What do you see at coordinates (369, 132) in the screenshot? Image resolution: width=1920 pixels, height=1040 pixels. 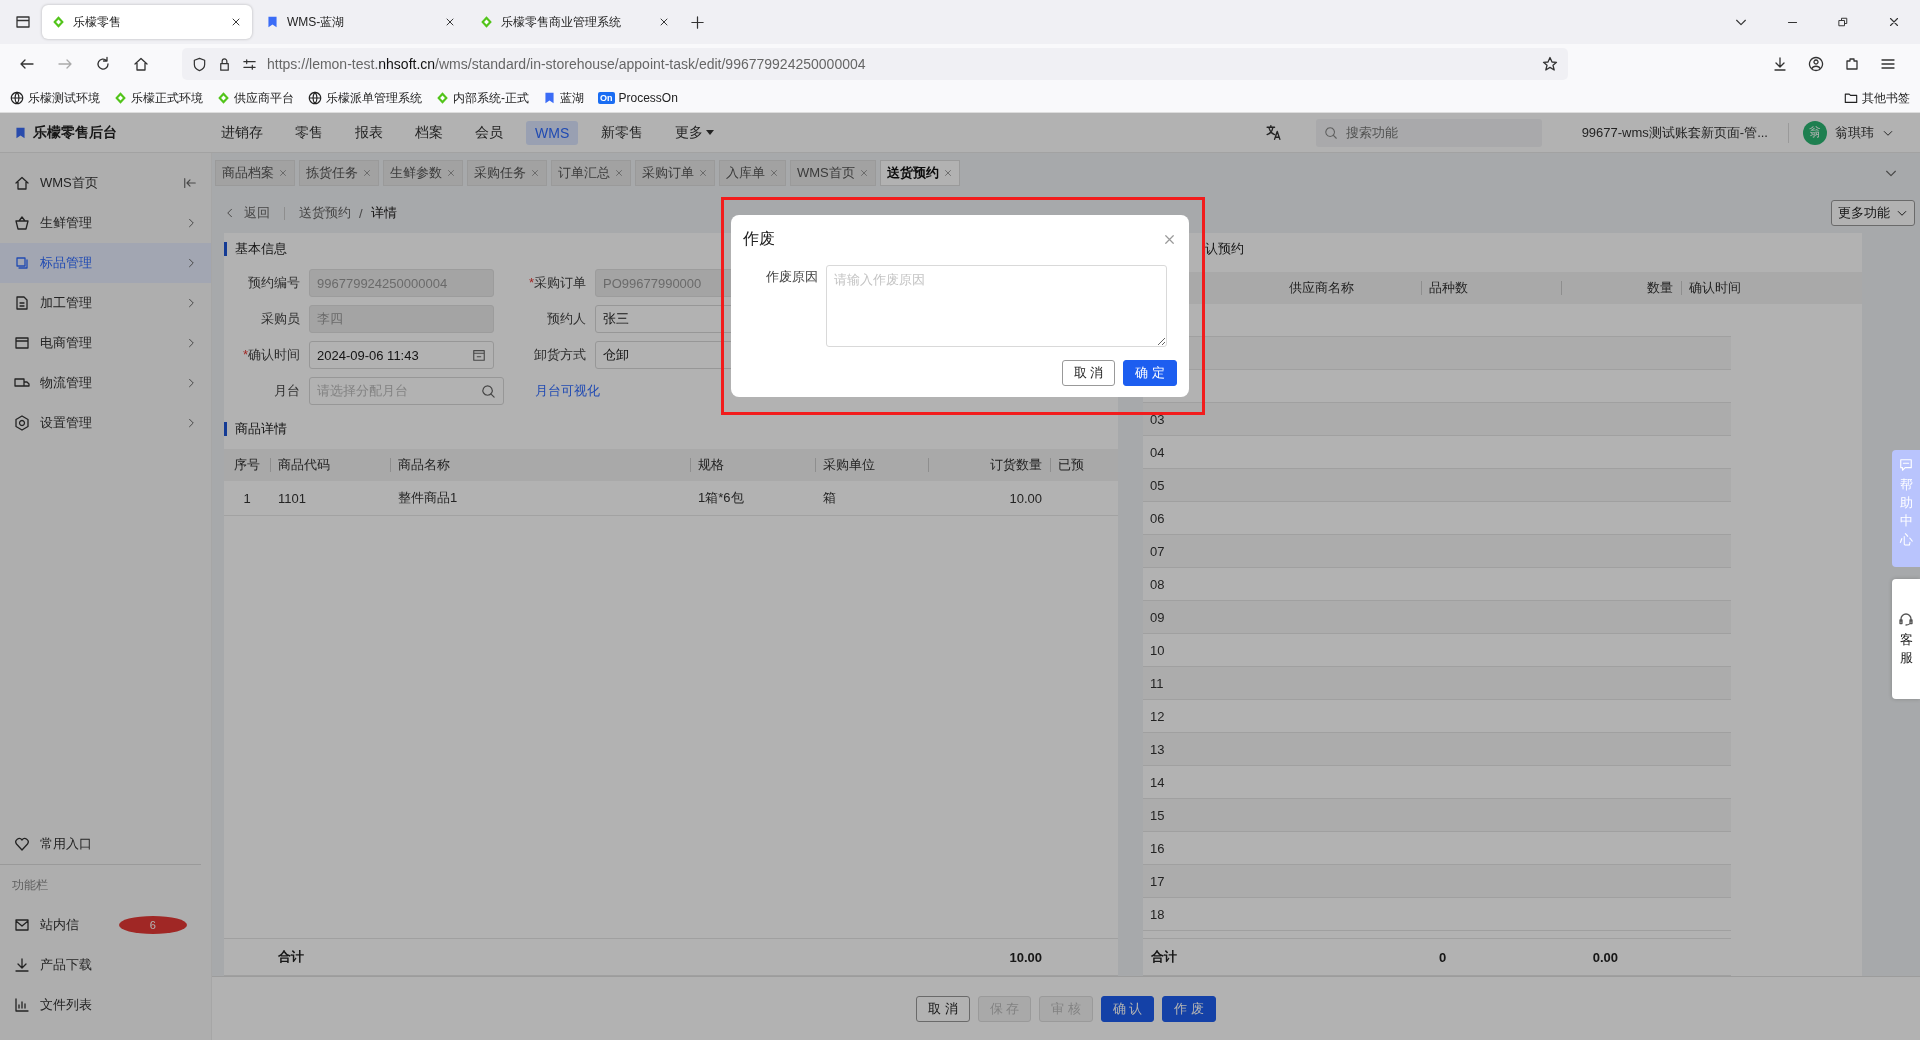 I see `nav-item: 报表` at bounding box center [369, 132].